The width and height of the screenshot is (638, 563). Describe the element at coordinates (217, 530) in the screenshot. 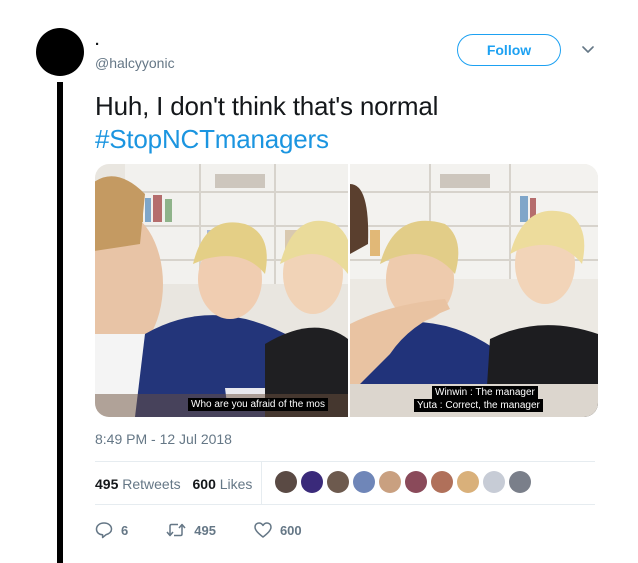

I see `tweet-actions: 6 495 600` at that location.